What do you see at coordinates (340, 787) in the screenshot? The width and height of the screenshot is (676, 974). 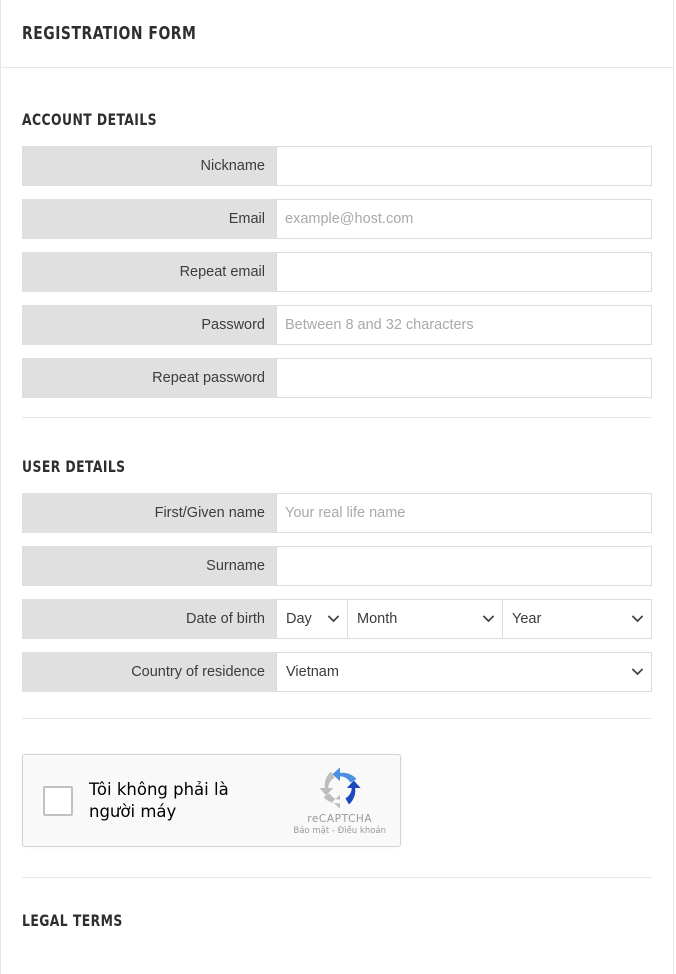 I see `recaptcha-logo-icon` at bounding box center [340, 787].